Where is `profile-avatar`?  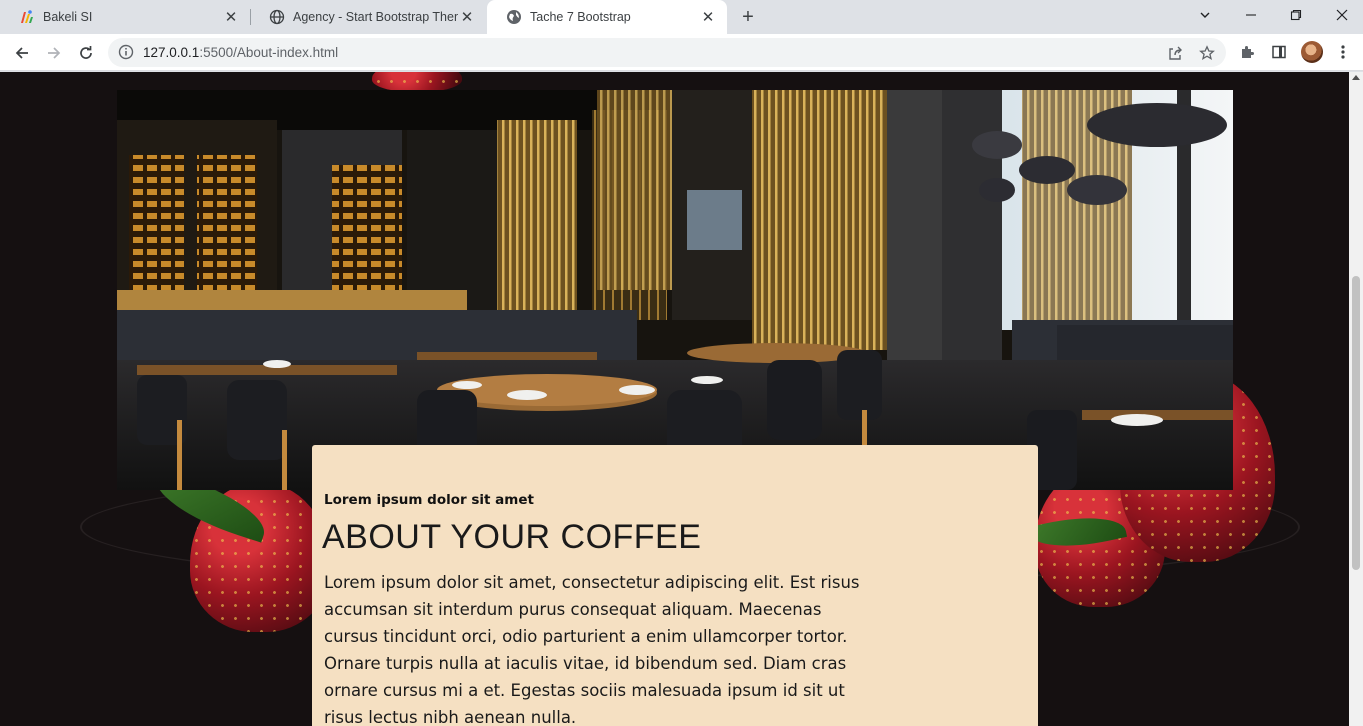 profile-avatar is located at coordinates (1312, 52).